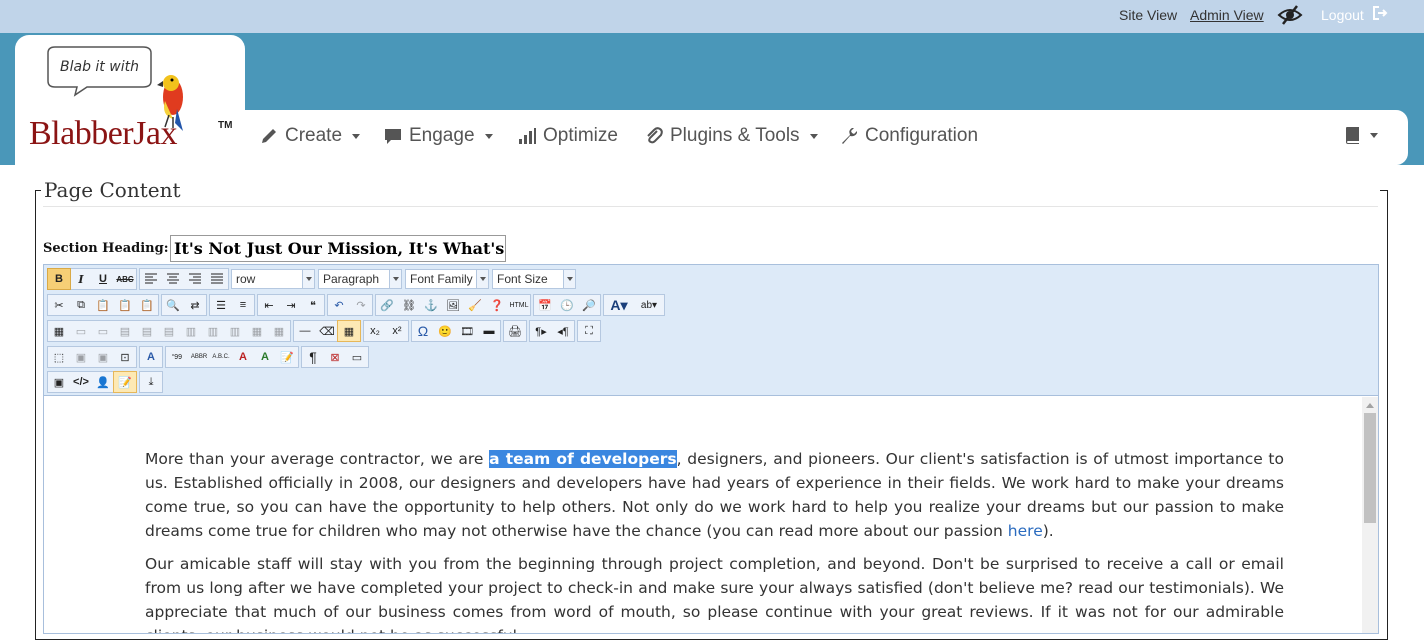  I want to click on insert-col-before-icon: ▥, so click(191, 331).